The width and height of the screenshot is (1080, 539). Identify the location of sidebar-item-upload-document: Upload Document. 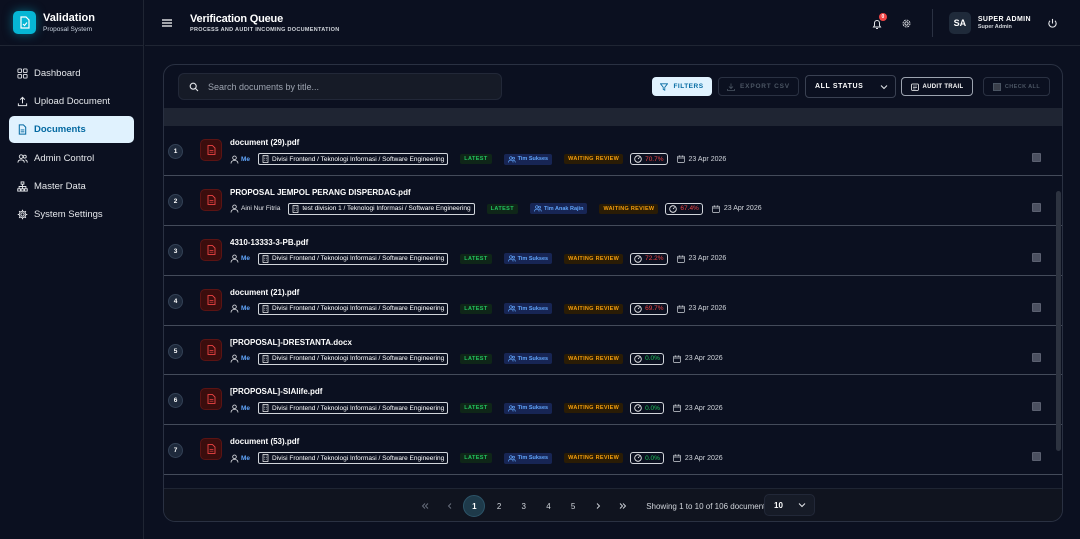
(71, 101).